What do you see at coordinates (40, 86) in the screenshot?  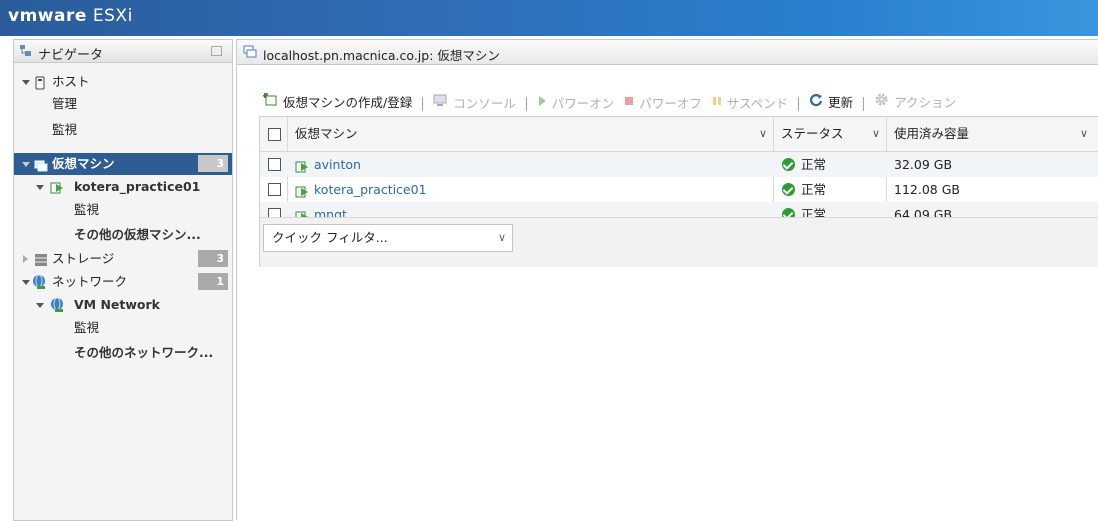 I see `host-icon` at bounding box center [40, 86].